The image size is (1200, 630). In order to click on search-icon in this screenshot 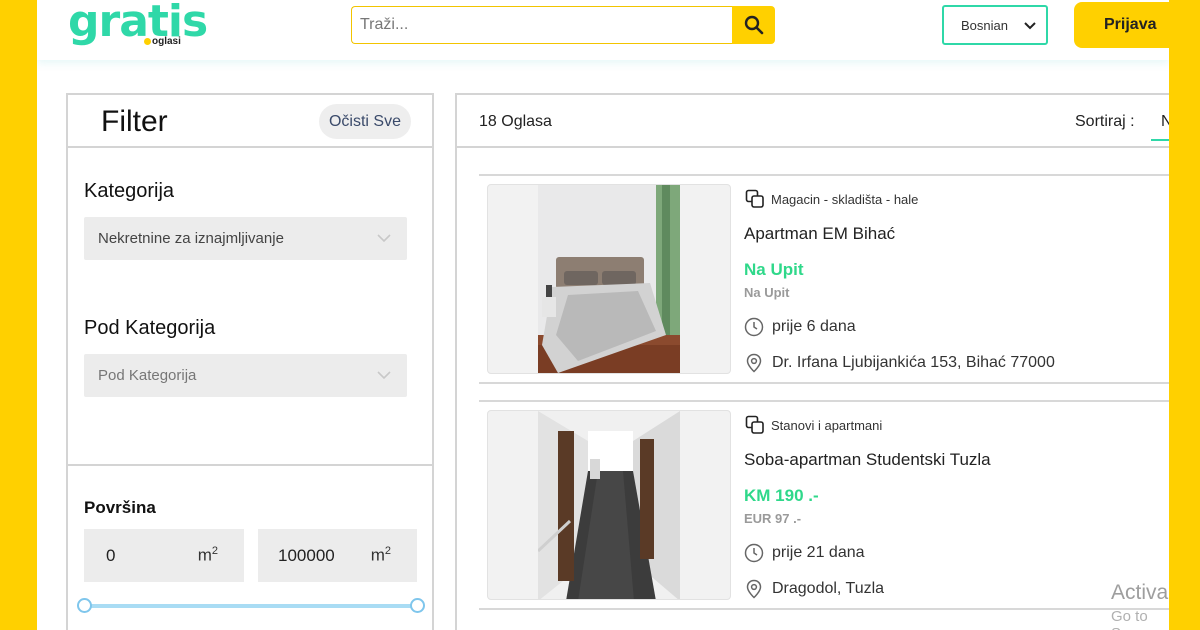, I will do `click(753, 25)`.